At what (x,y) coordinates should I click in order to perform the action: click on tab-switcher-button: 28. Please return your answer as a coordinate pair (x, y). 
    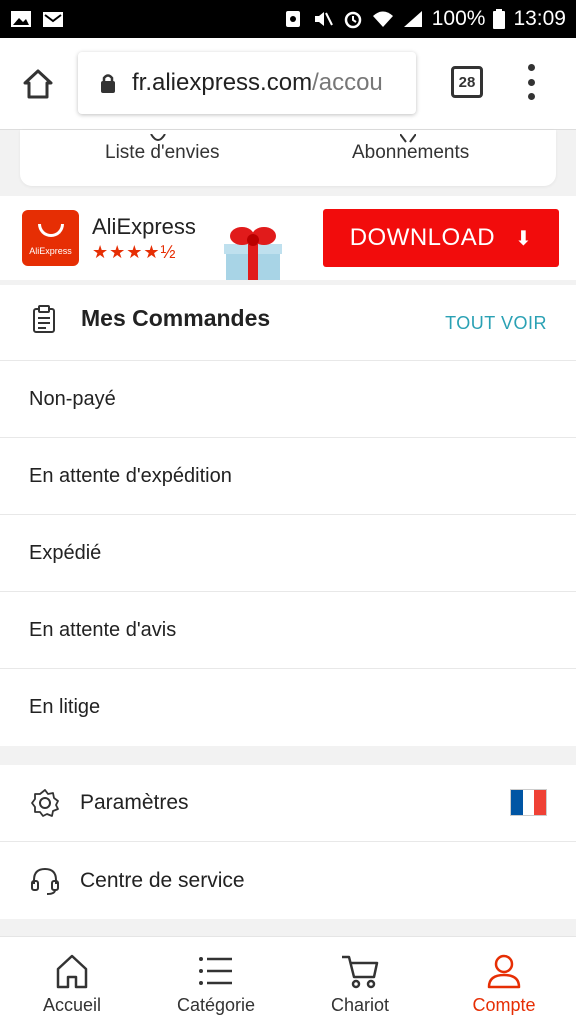
    Looking at the image, I should click on (467, 82).